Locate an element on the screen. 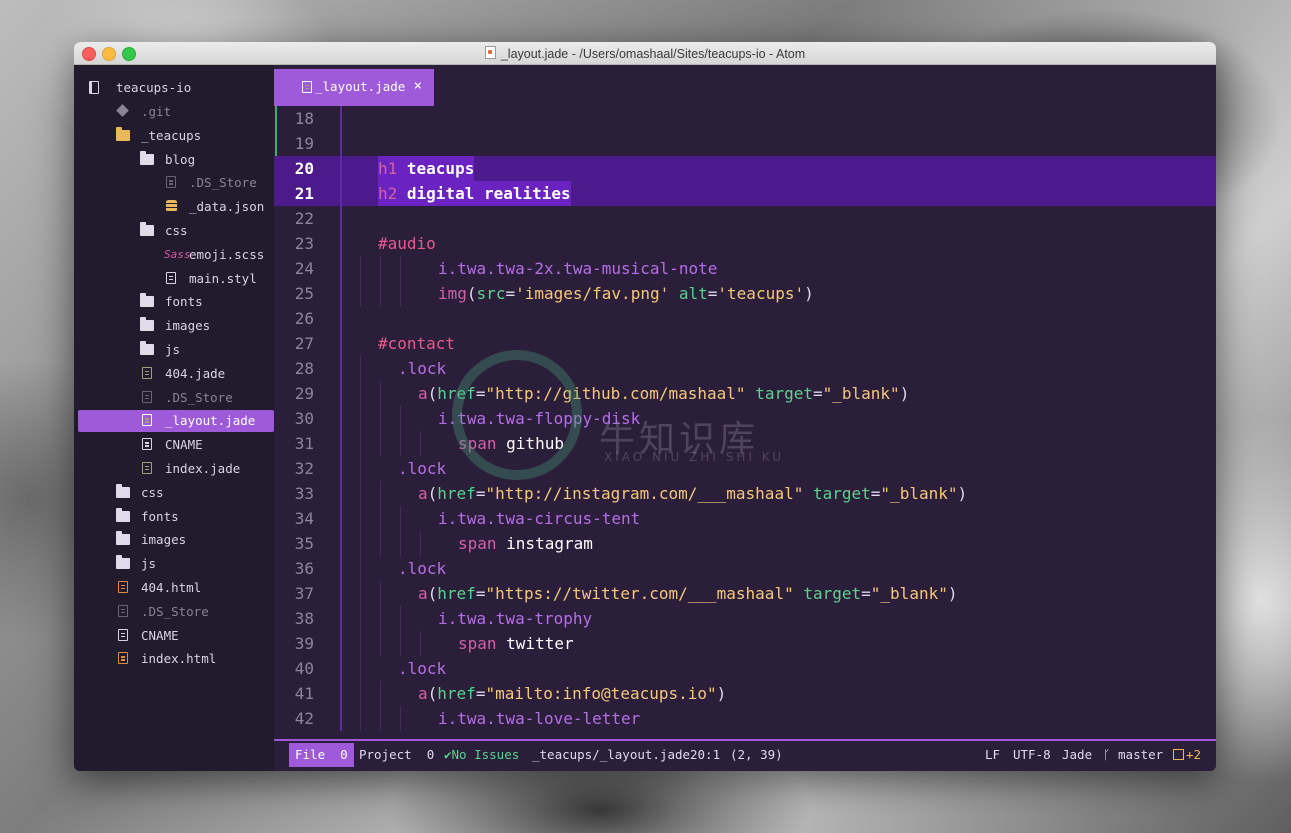  token: i.twa.twa-2x.twa-musical-note is located at coordinates (578, 268).